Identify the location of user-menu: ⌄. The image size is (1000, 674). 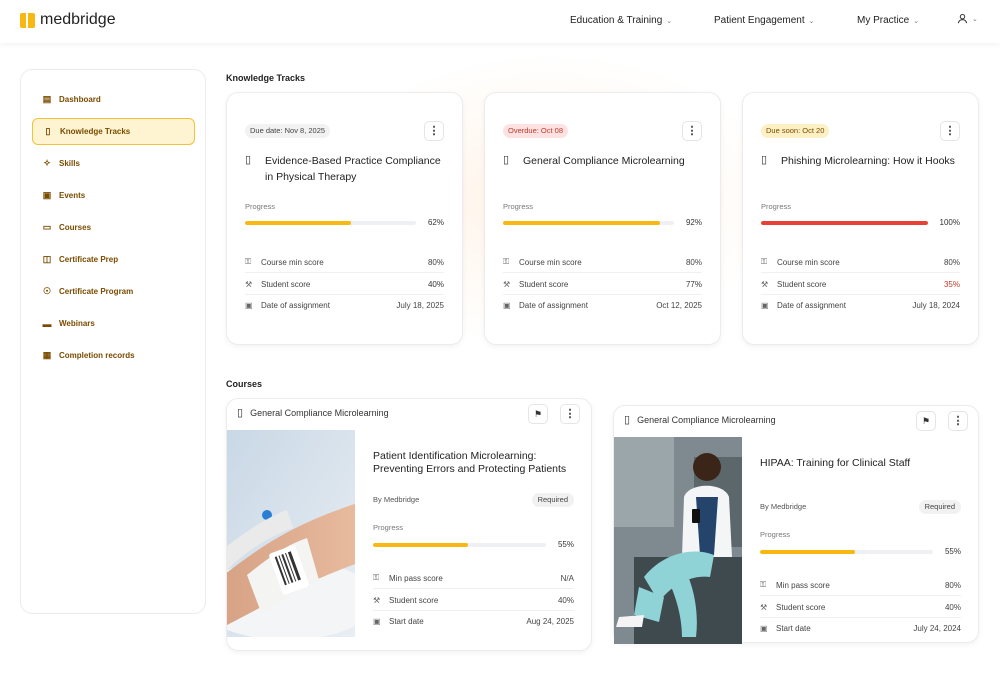
(967, 18).